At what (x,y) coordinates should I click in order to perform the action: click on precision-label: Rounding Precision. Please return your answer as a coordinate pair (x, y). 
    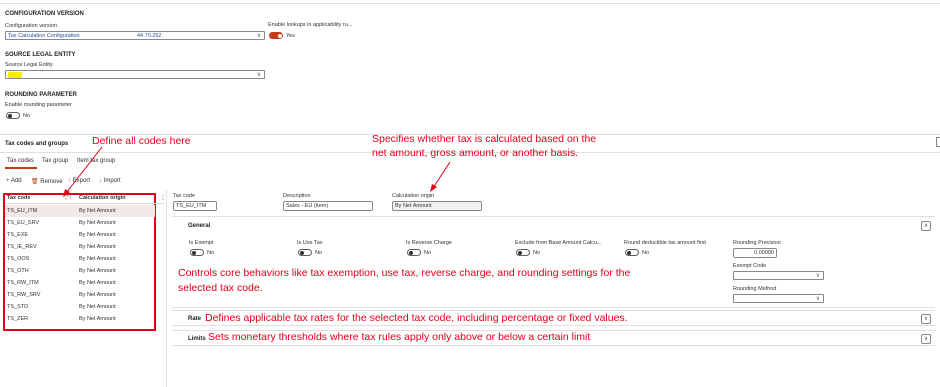
    Looking at the image, I should click on (757, 243).